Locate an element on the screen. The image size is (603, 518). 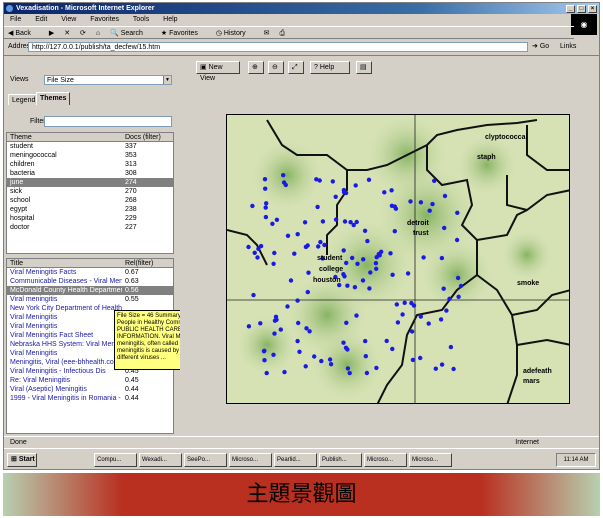
docs-column-header: Docs (filter) is located at coordinates (143, 137).